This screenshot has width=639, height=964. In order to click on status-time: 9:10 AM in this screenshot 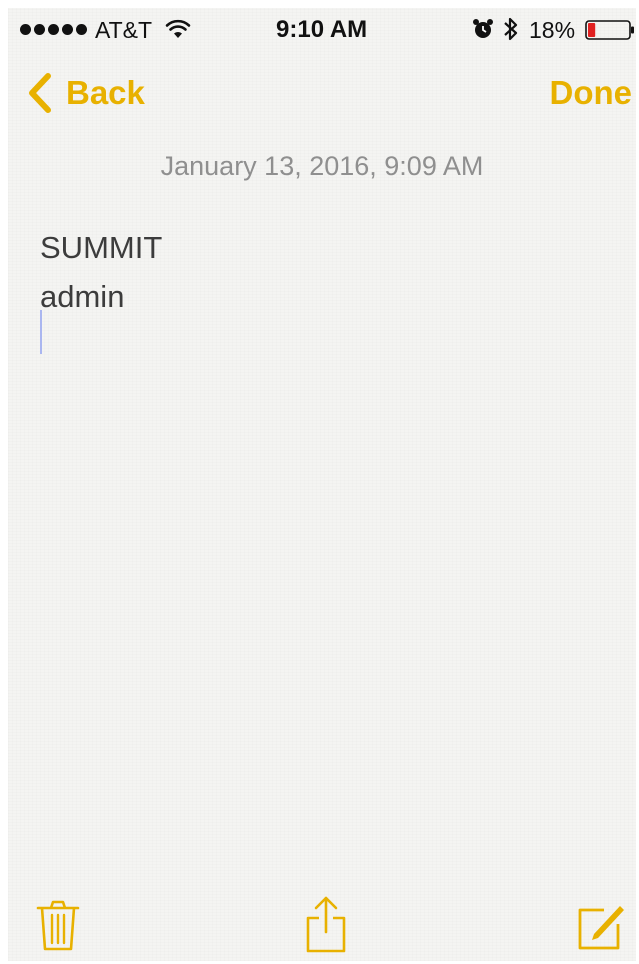, I will do `click(322, 29)`.